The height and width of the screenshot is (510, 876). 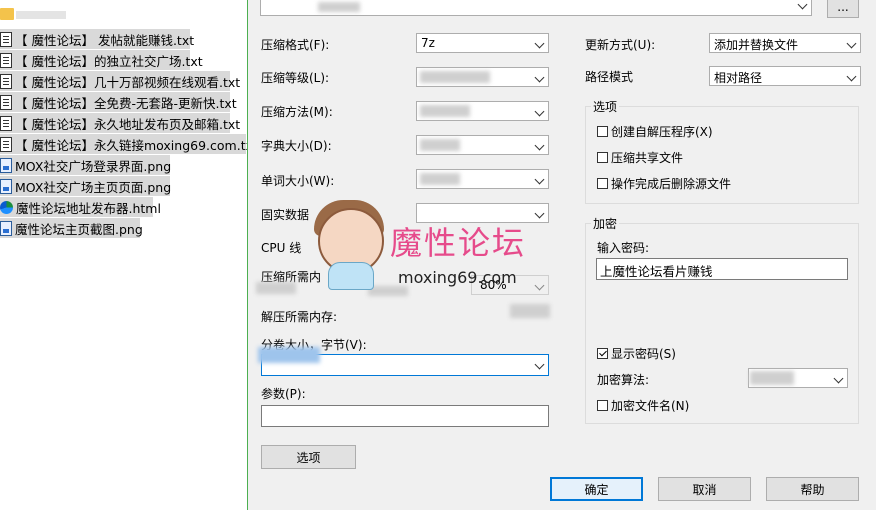 What do you see at coordinates (704, 489) in the screenshot?
I see `cancel-button: 取消` at bounding box center [704, 489].